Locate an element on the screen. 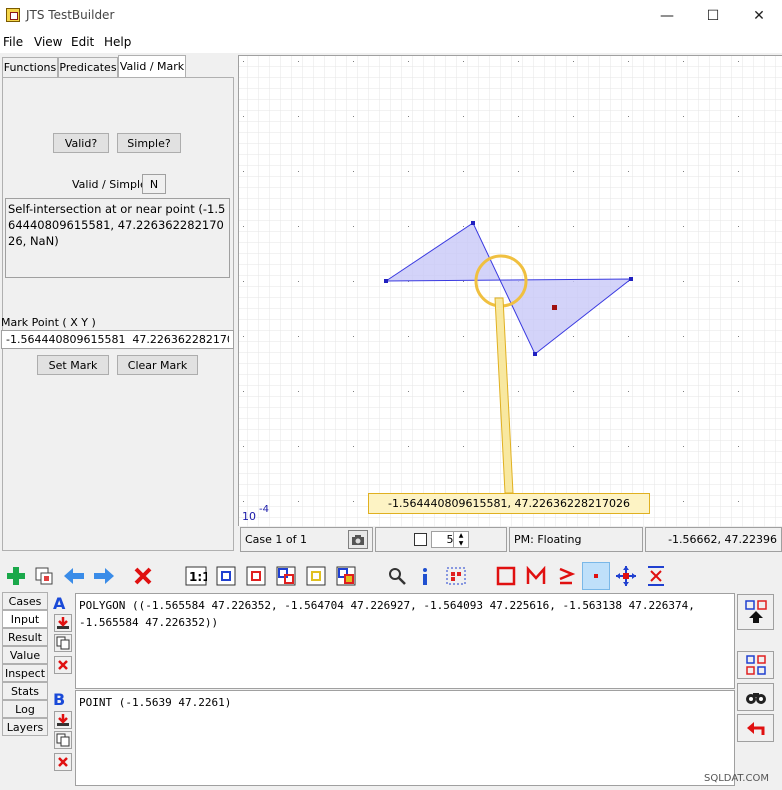 The width and height of the screenshot is (782, 790). copy-b-icon is located at coordinates (63, 740).